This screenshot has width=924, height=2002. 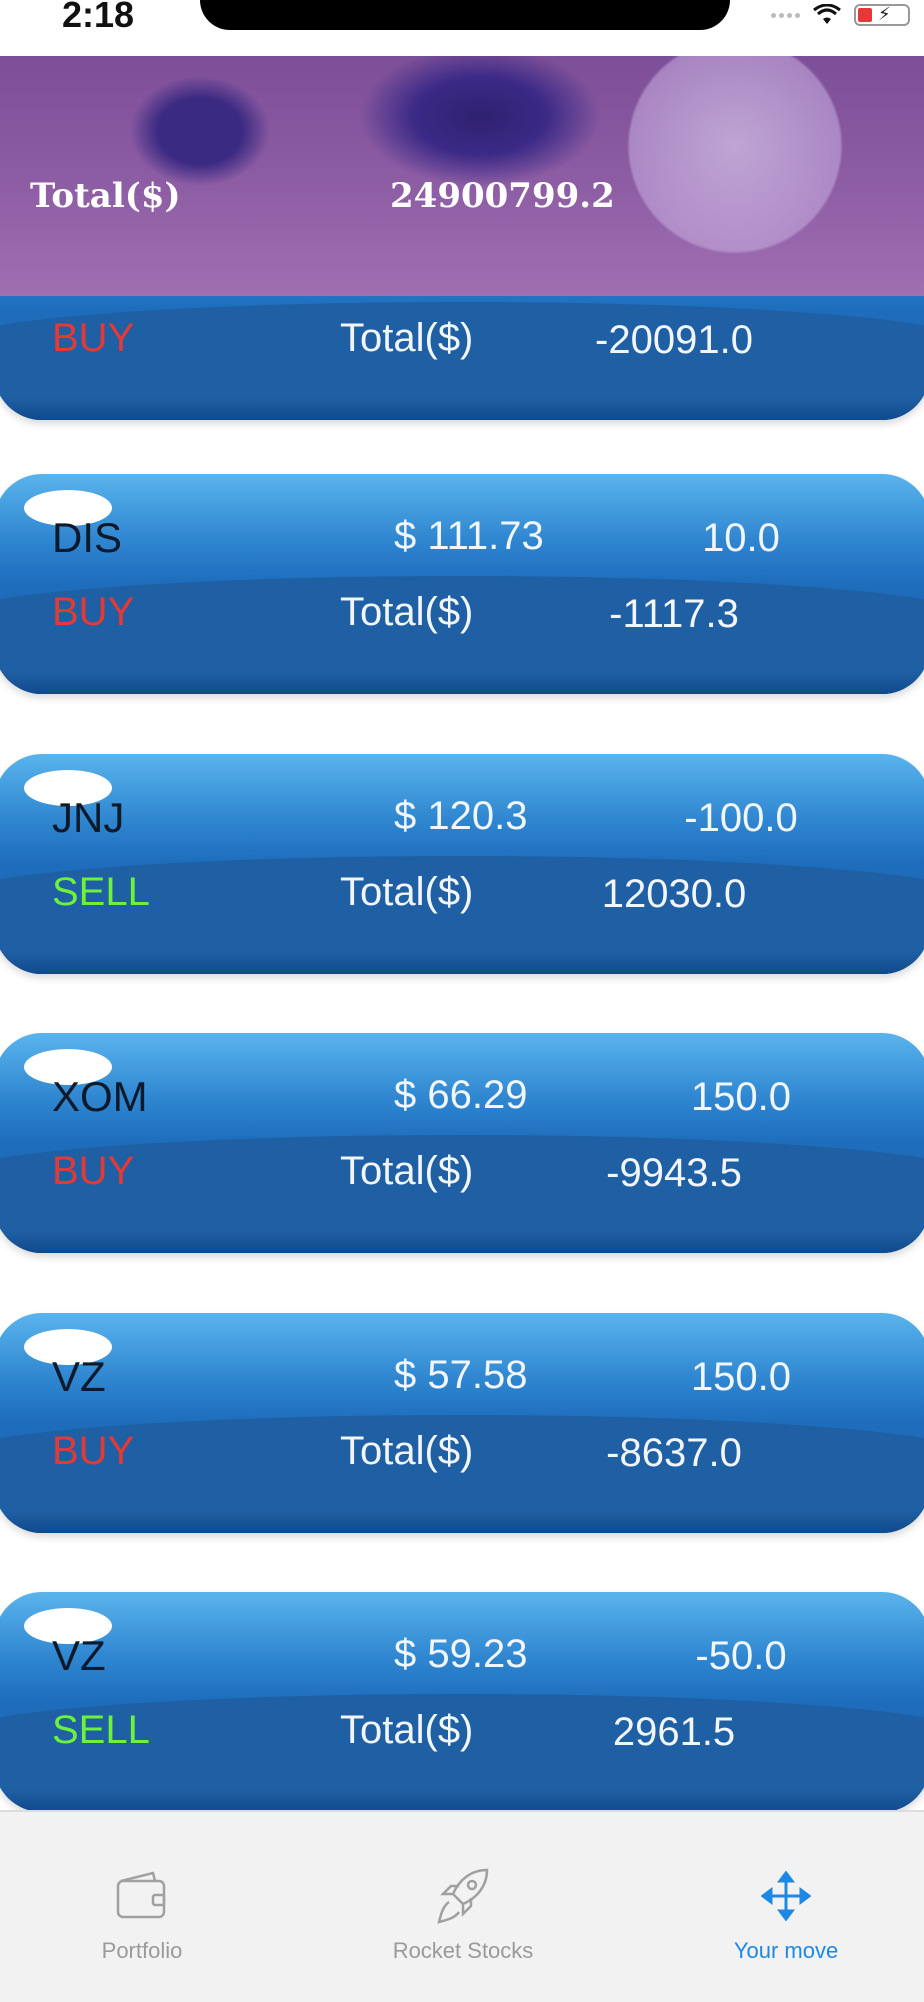 I want to click on header-total-value: 24900799.2, so click(x=502, y=196).